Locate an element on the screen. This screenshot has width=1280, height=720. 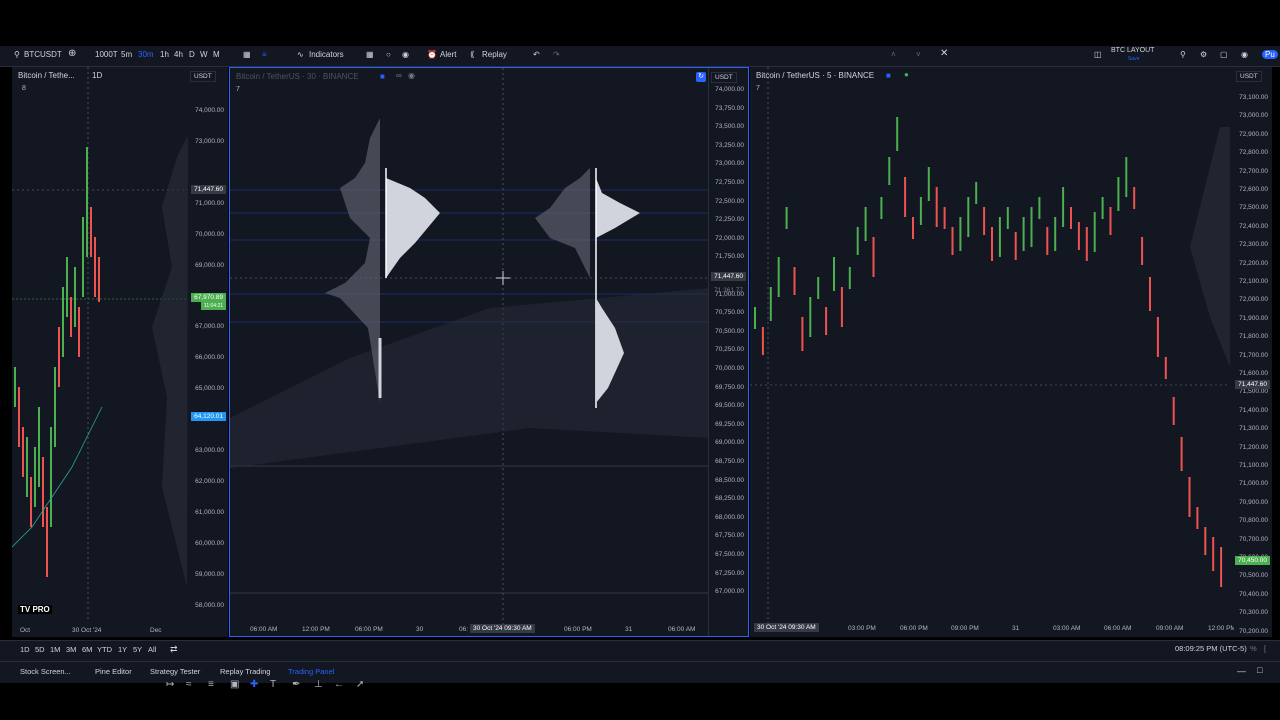
interval-d: D is located at coordinates (192, 54).